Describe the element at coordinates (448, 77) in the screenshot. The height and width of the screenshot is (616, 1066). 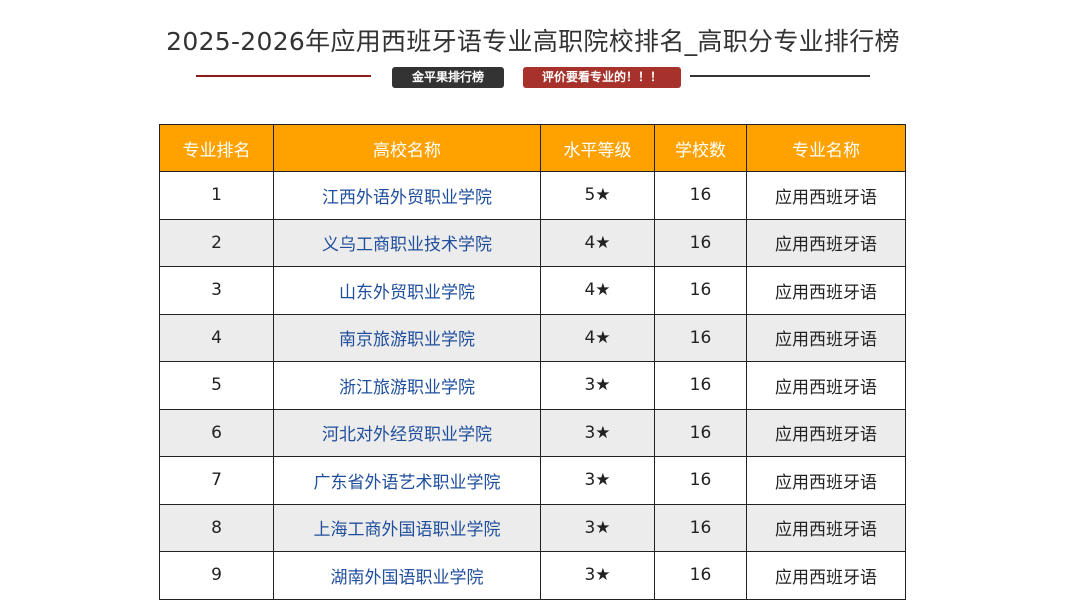
I see `brand-tag: 金平果排行榜` at that location.